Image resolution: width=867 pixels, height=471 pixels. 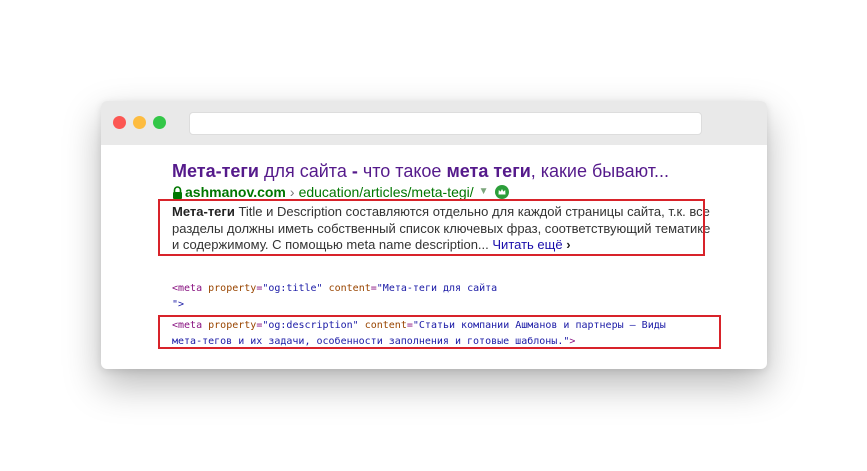 I want to click on title-part: для сайта, so click(x=305, y=171).